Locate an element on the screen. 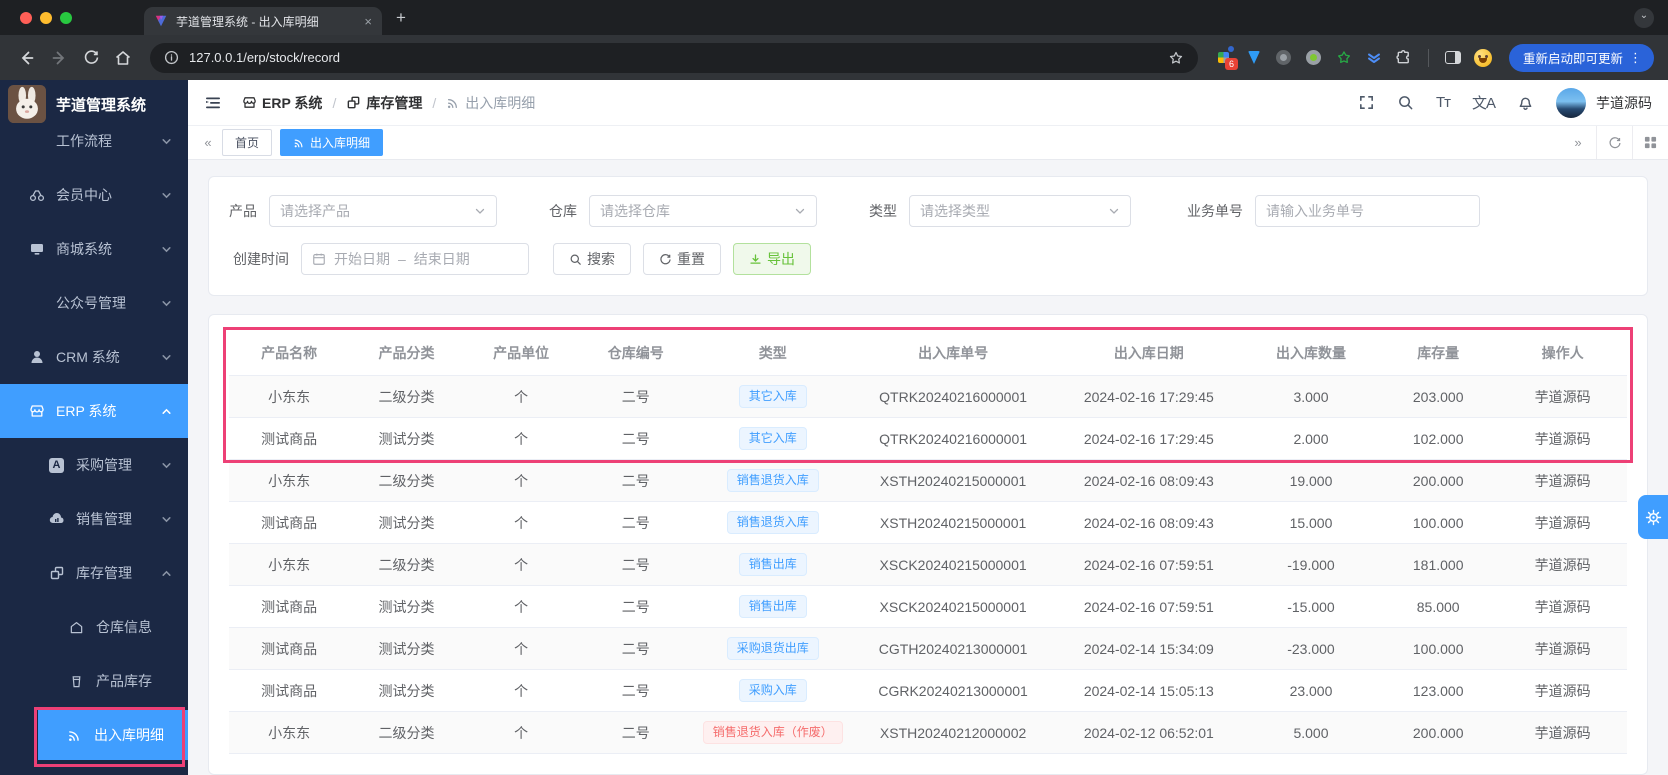 This screenshot has width=1668, height=775. cell-quantity: -23.000 is located at coordinates (1311, 648).